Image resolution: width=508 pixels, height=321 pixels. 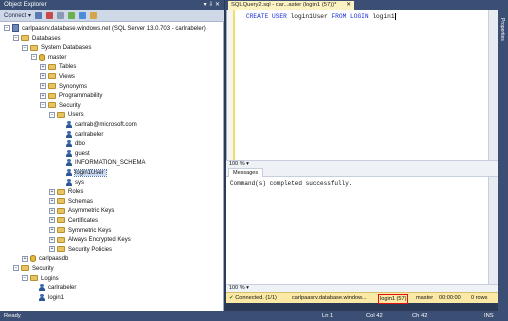 I want to click on connect-button: Connect ▾, so click(x=17, y=15).